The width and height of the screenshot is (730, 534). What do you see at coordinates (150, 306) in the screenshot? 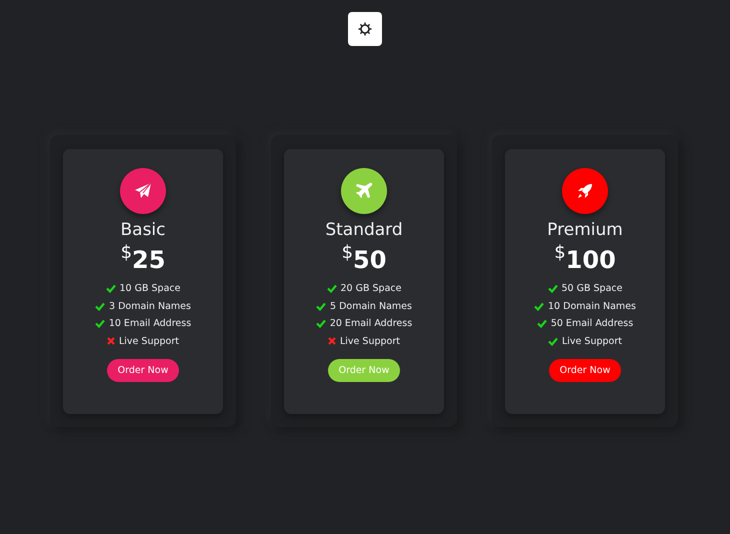
I see `feature-text: 3 Domain Names` at bounding box center [150, 306].